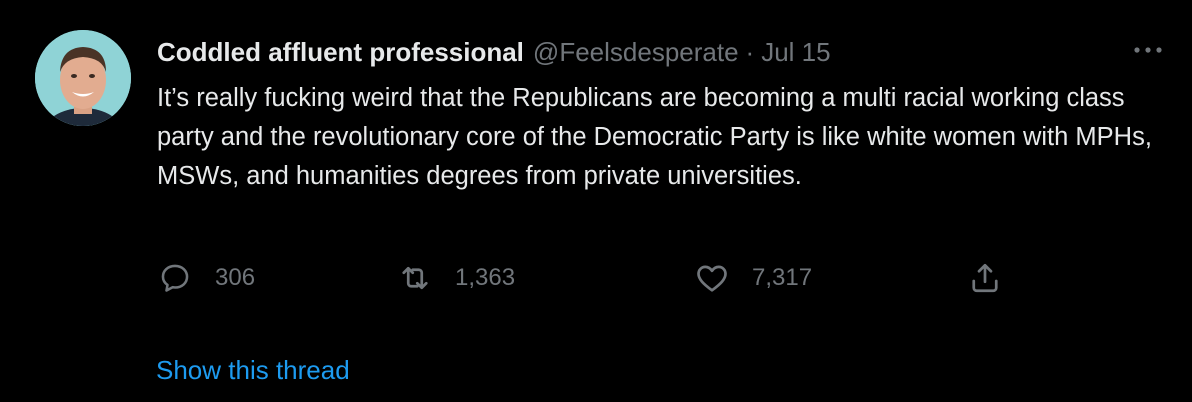 Image resolution: width=1192 pixels, height=402 pixels. What do you see at coordinates (636, 52) in the screenshot?
I see `user-handle: @Feelsdesperate` at bounding box center [636, 52].